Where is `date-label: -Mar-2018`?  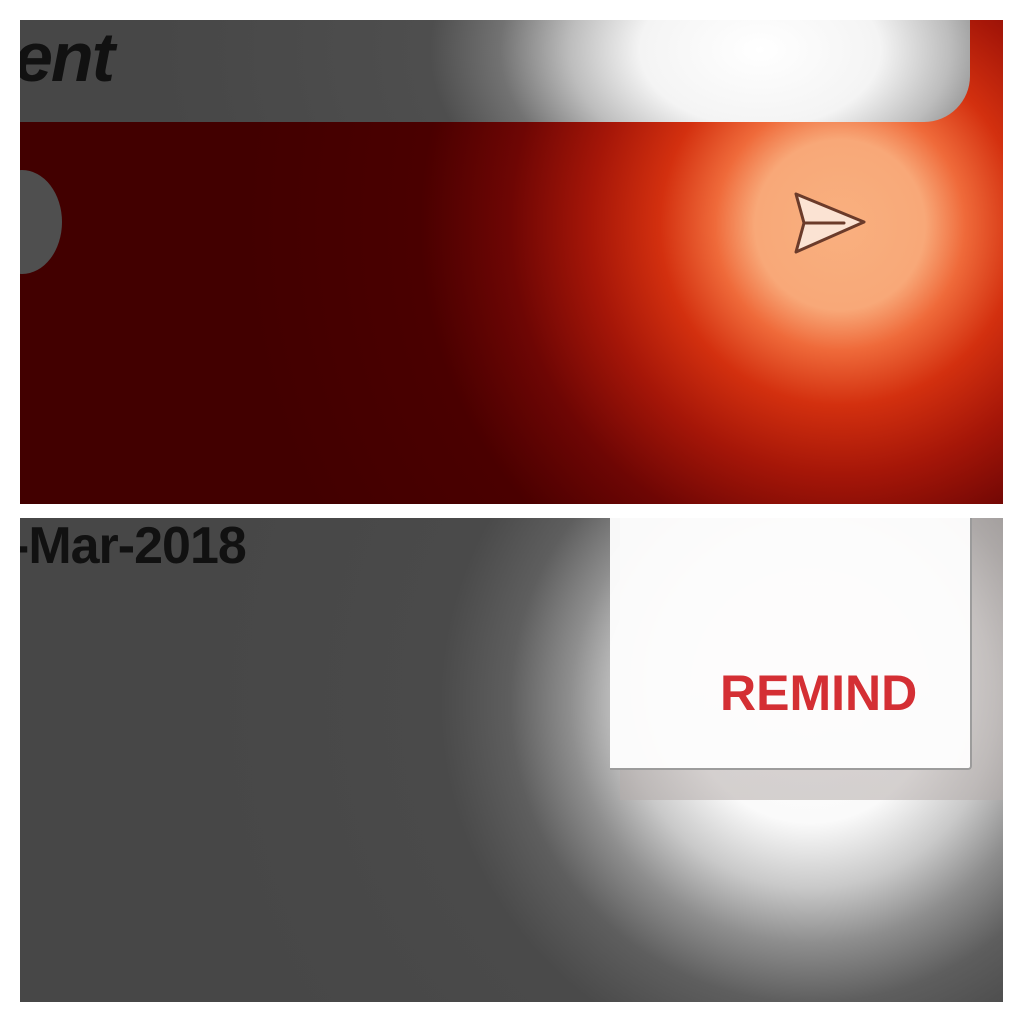 date-label: -Mar-2018 is located at coordinates (133, 546).